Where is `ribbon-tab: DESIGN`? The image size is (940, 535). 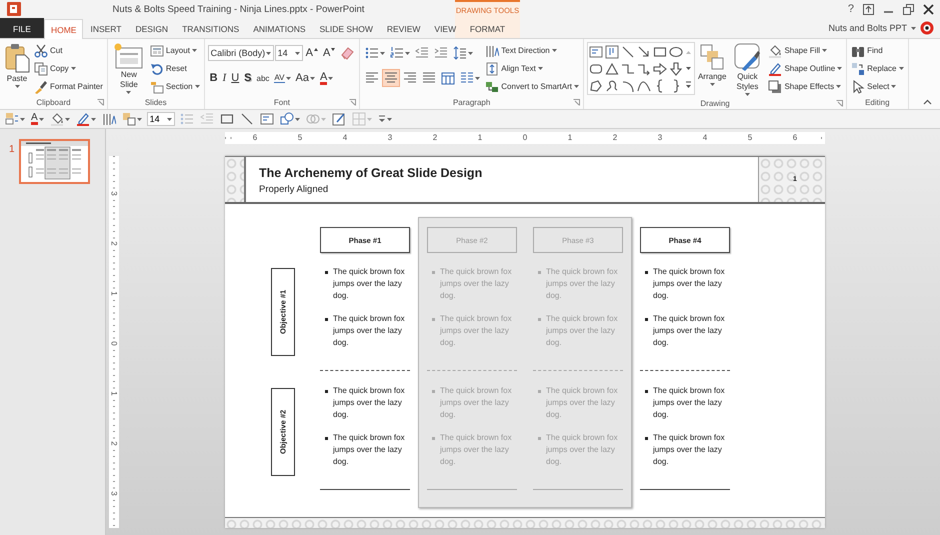 ribbon-tab: DESIGN is located at coordinates (152, 28).